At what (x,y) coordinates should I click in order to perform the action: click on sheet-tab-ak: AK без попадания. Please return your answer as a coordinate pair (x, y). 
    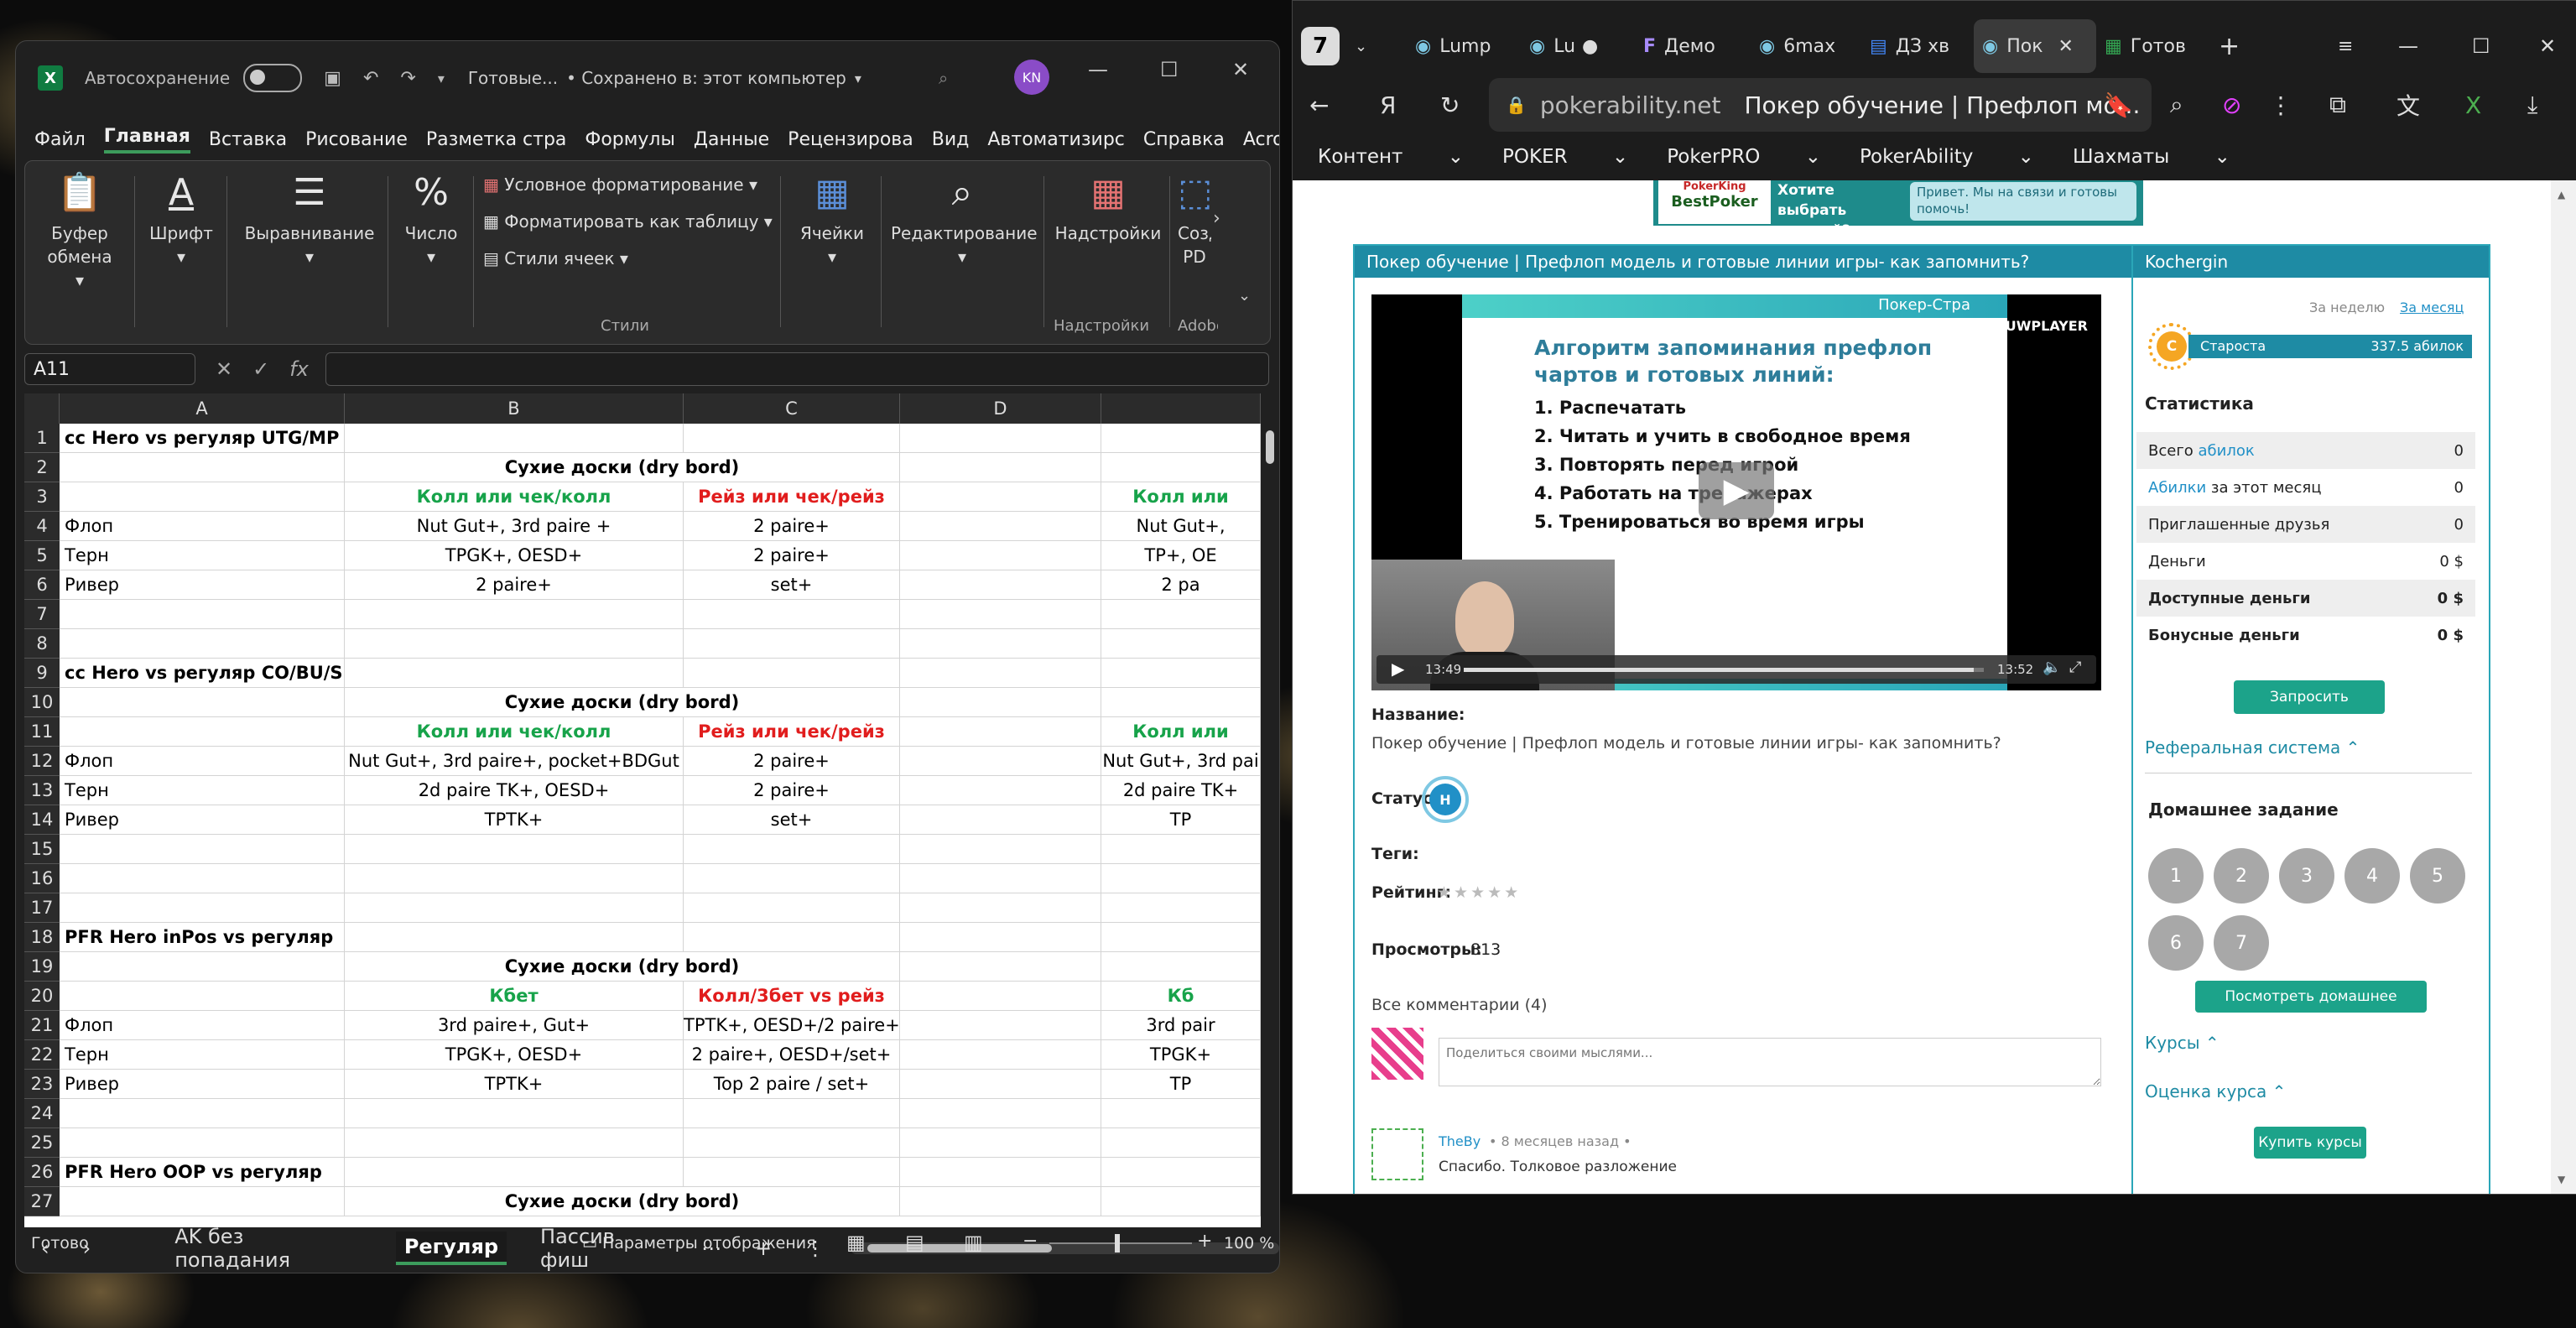
    Looking at the image, I should click on (268, 1248).